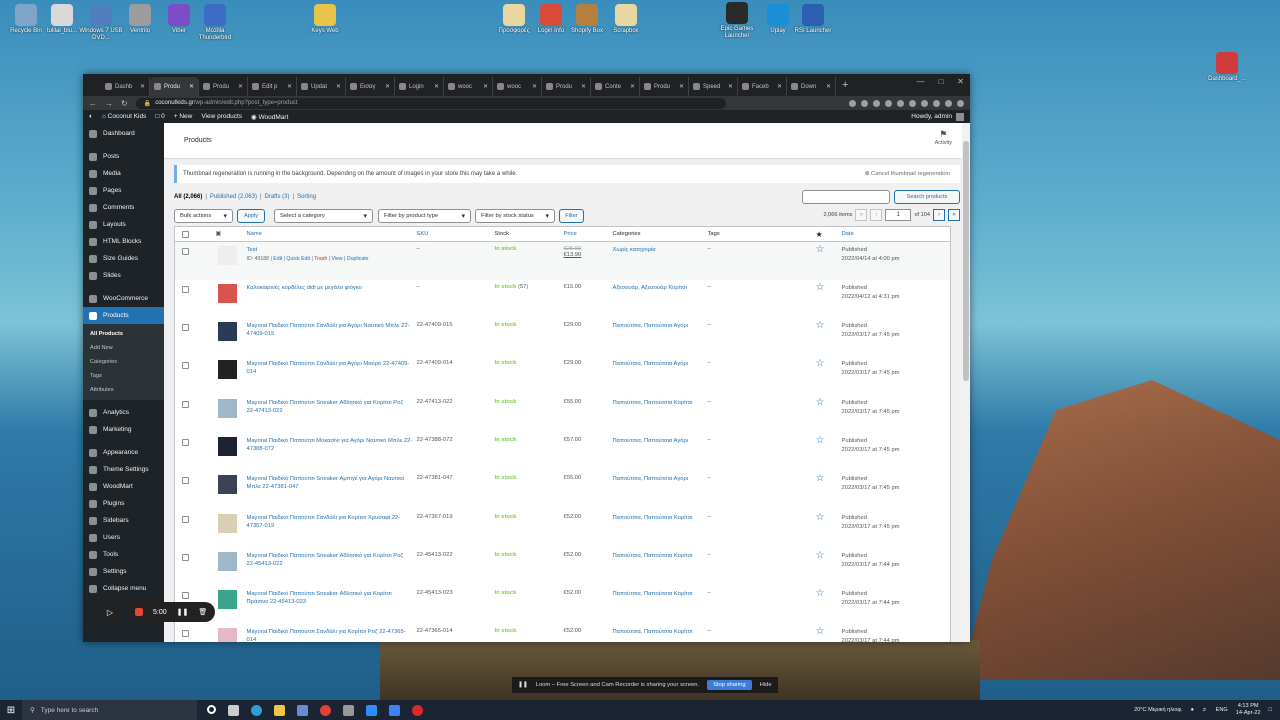 This screenshot has width=1280, height=720. I want to click on view-drafts-link: Drafts (3), so click(277, 197).